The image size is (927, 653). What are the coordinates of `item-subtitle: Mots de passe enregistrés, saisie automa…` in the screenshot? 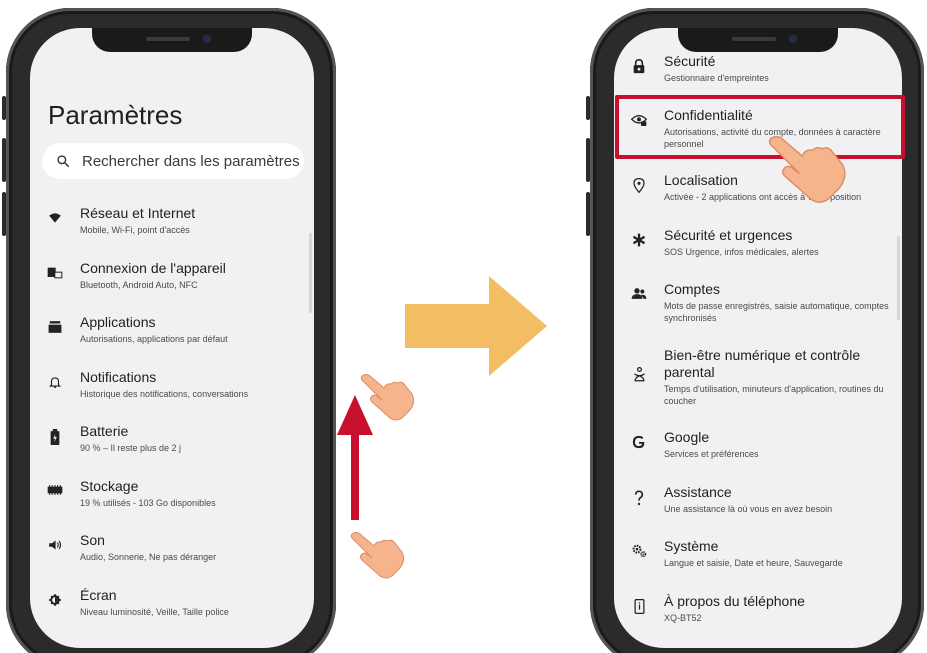 It's located at (776, 312).